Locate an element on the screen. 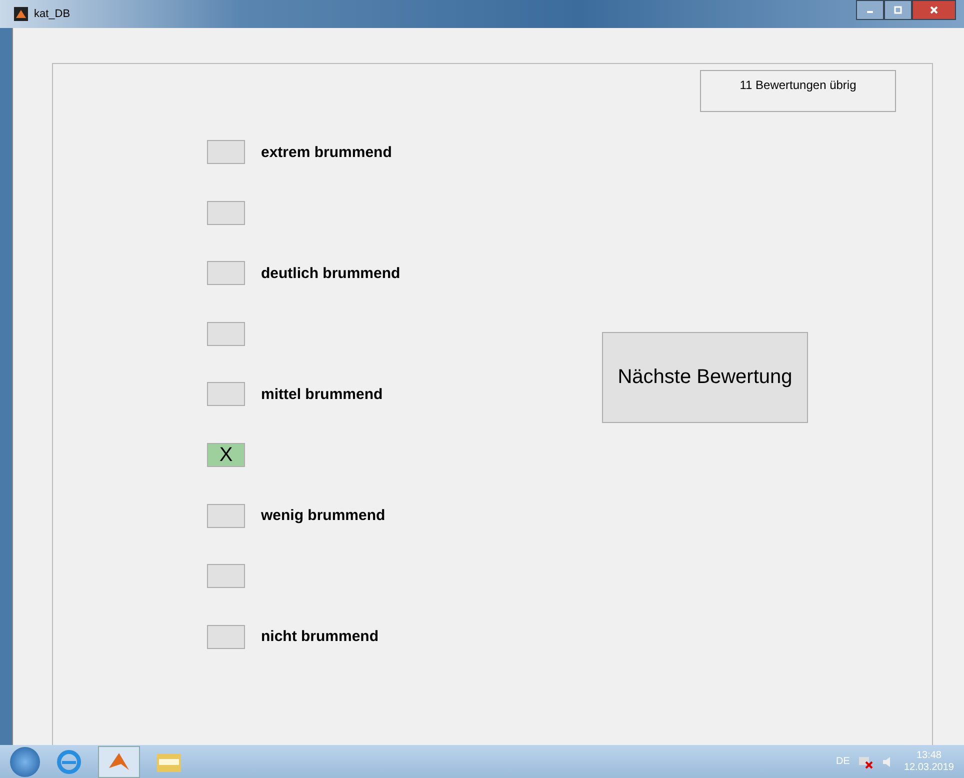 This screenshot has height=778, width=964. maximize-button is located at coordinates (898, 10).